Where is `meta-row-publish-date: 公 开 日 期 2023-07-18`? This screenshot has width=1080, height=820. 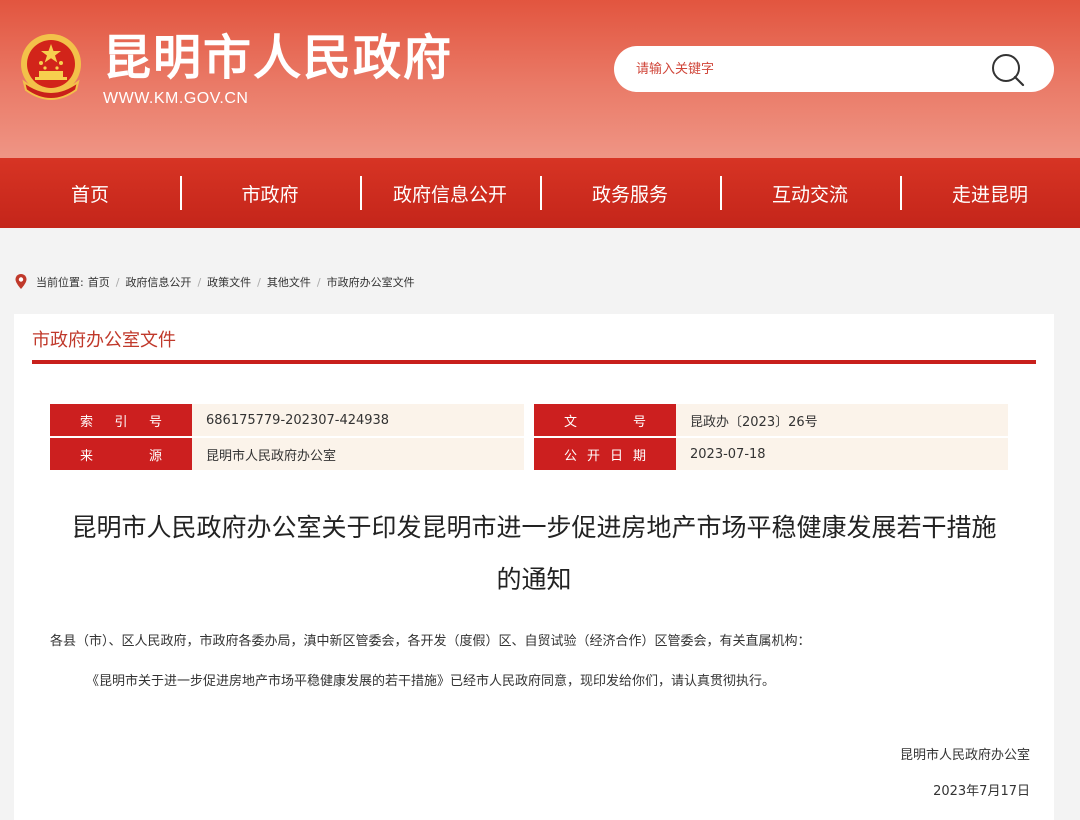 meta-row-publish-date: 公 开 日 期 2023-07-18 is located at coordinates (771, 454).